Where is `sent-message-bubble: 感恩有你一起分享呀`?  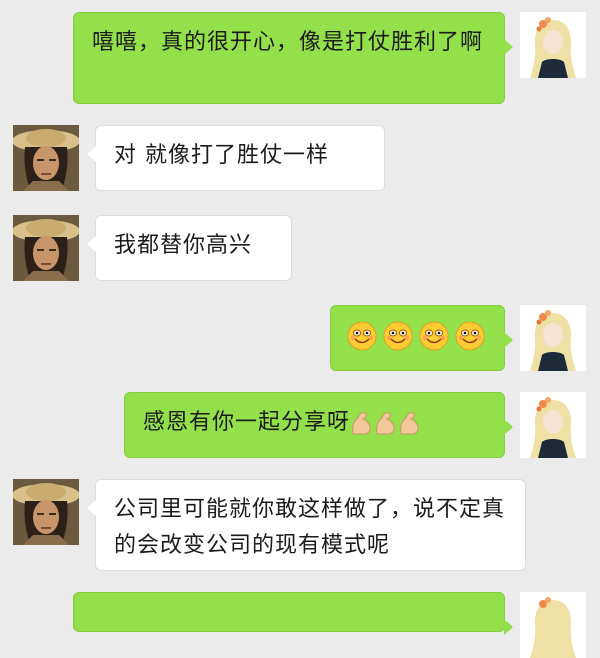 sent-message-bubble: 感恩有你一起分享呀 is located at coordinates (318, 425).